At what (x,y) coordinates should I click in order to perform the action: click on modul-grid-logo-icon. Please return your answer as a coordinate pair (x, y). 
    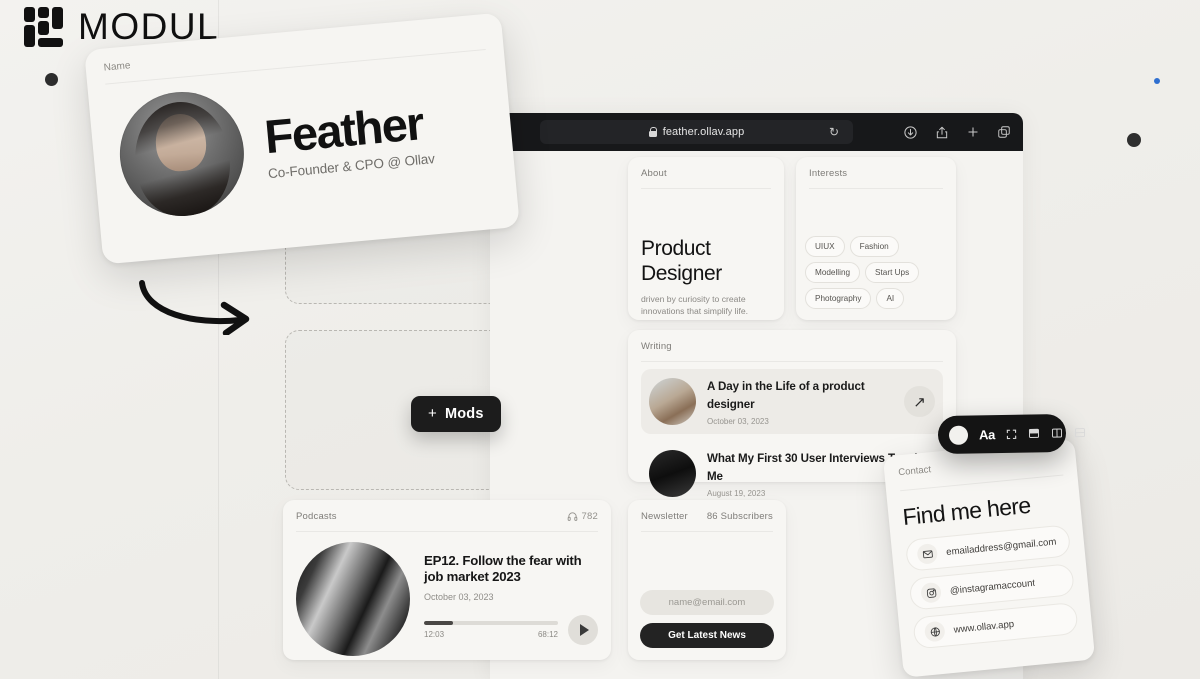
    Looking at the image, I should click on (45, 27).